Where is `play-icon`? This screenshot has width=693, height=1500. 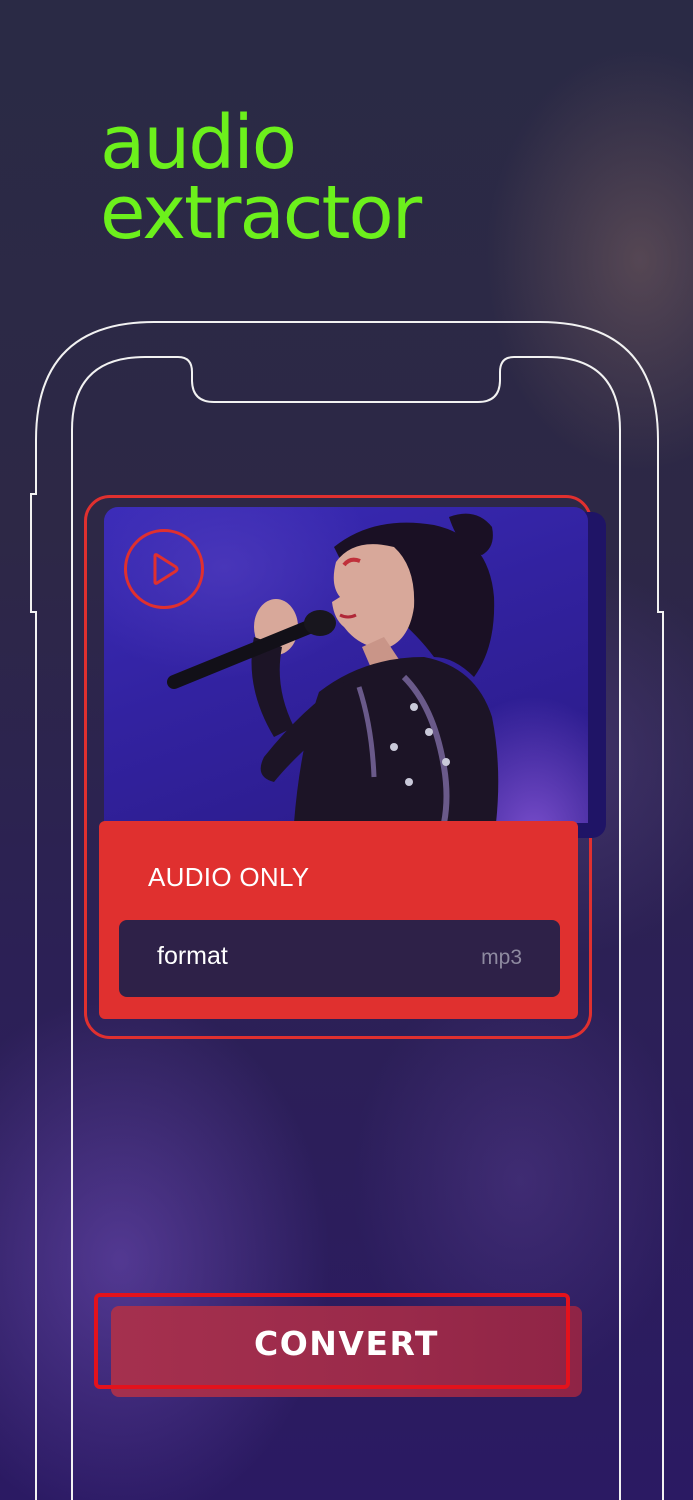
play-icon is located at coordinates (166, 569).